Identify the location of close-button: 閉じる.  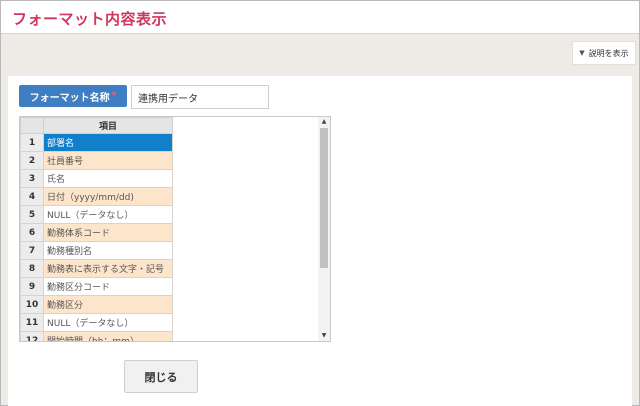
(161, 376).